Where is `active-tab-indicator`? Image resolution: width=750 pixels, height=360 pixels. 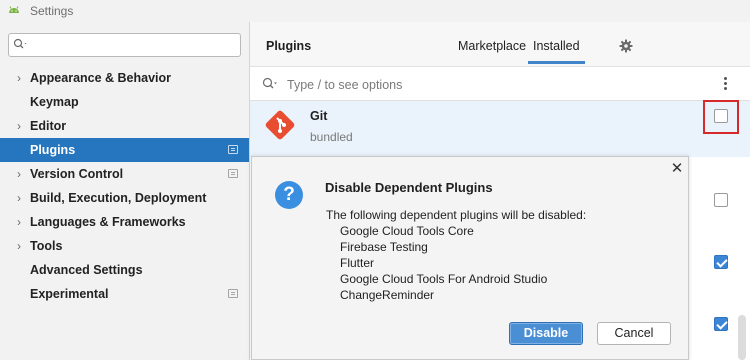
active-tab-indicator is located at coordinates (556, 62).